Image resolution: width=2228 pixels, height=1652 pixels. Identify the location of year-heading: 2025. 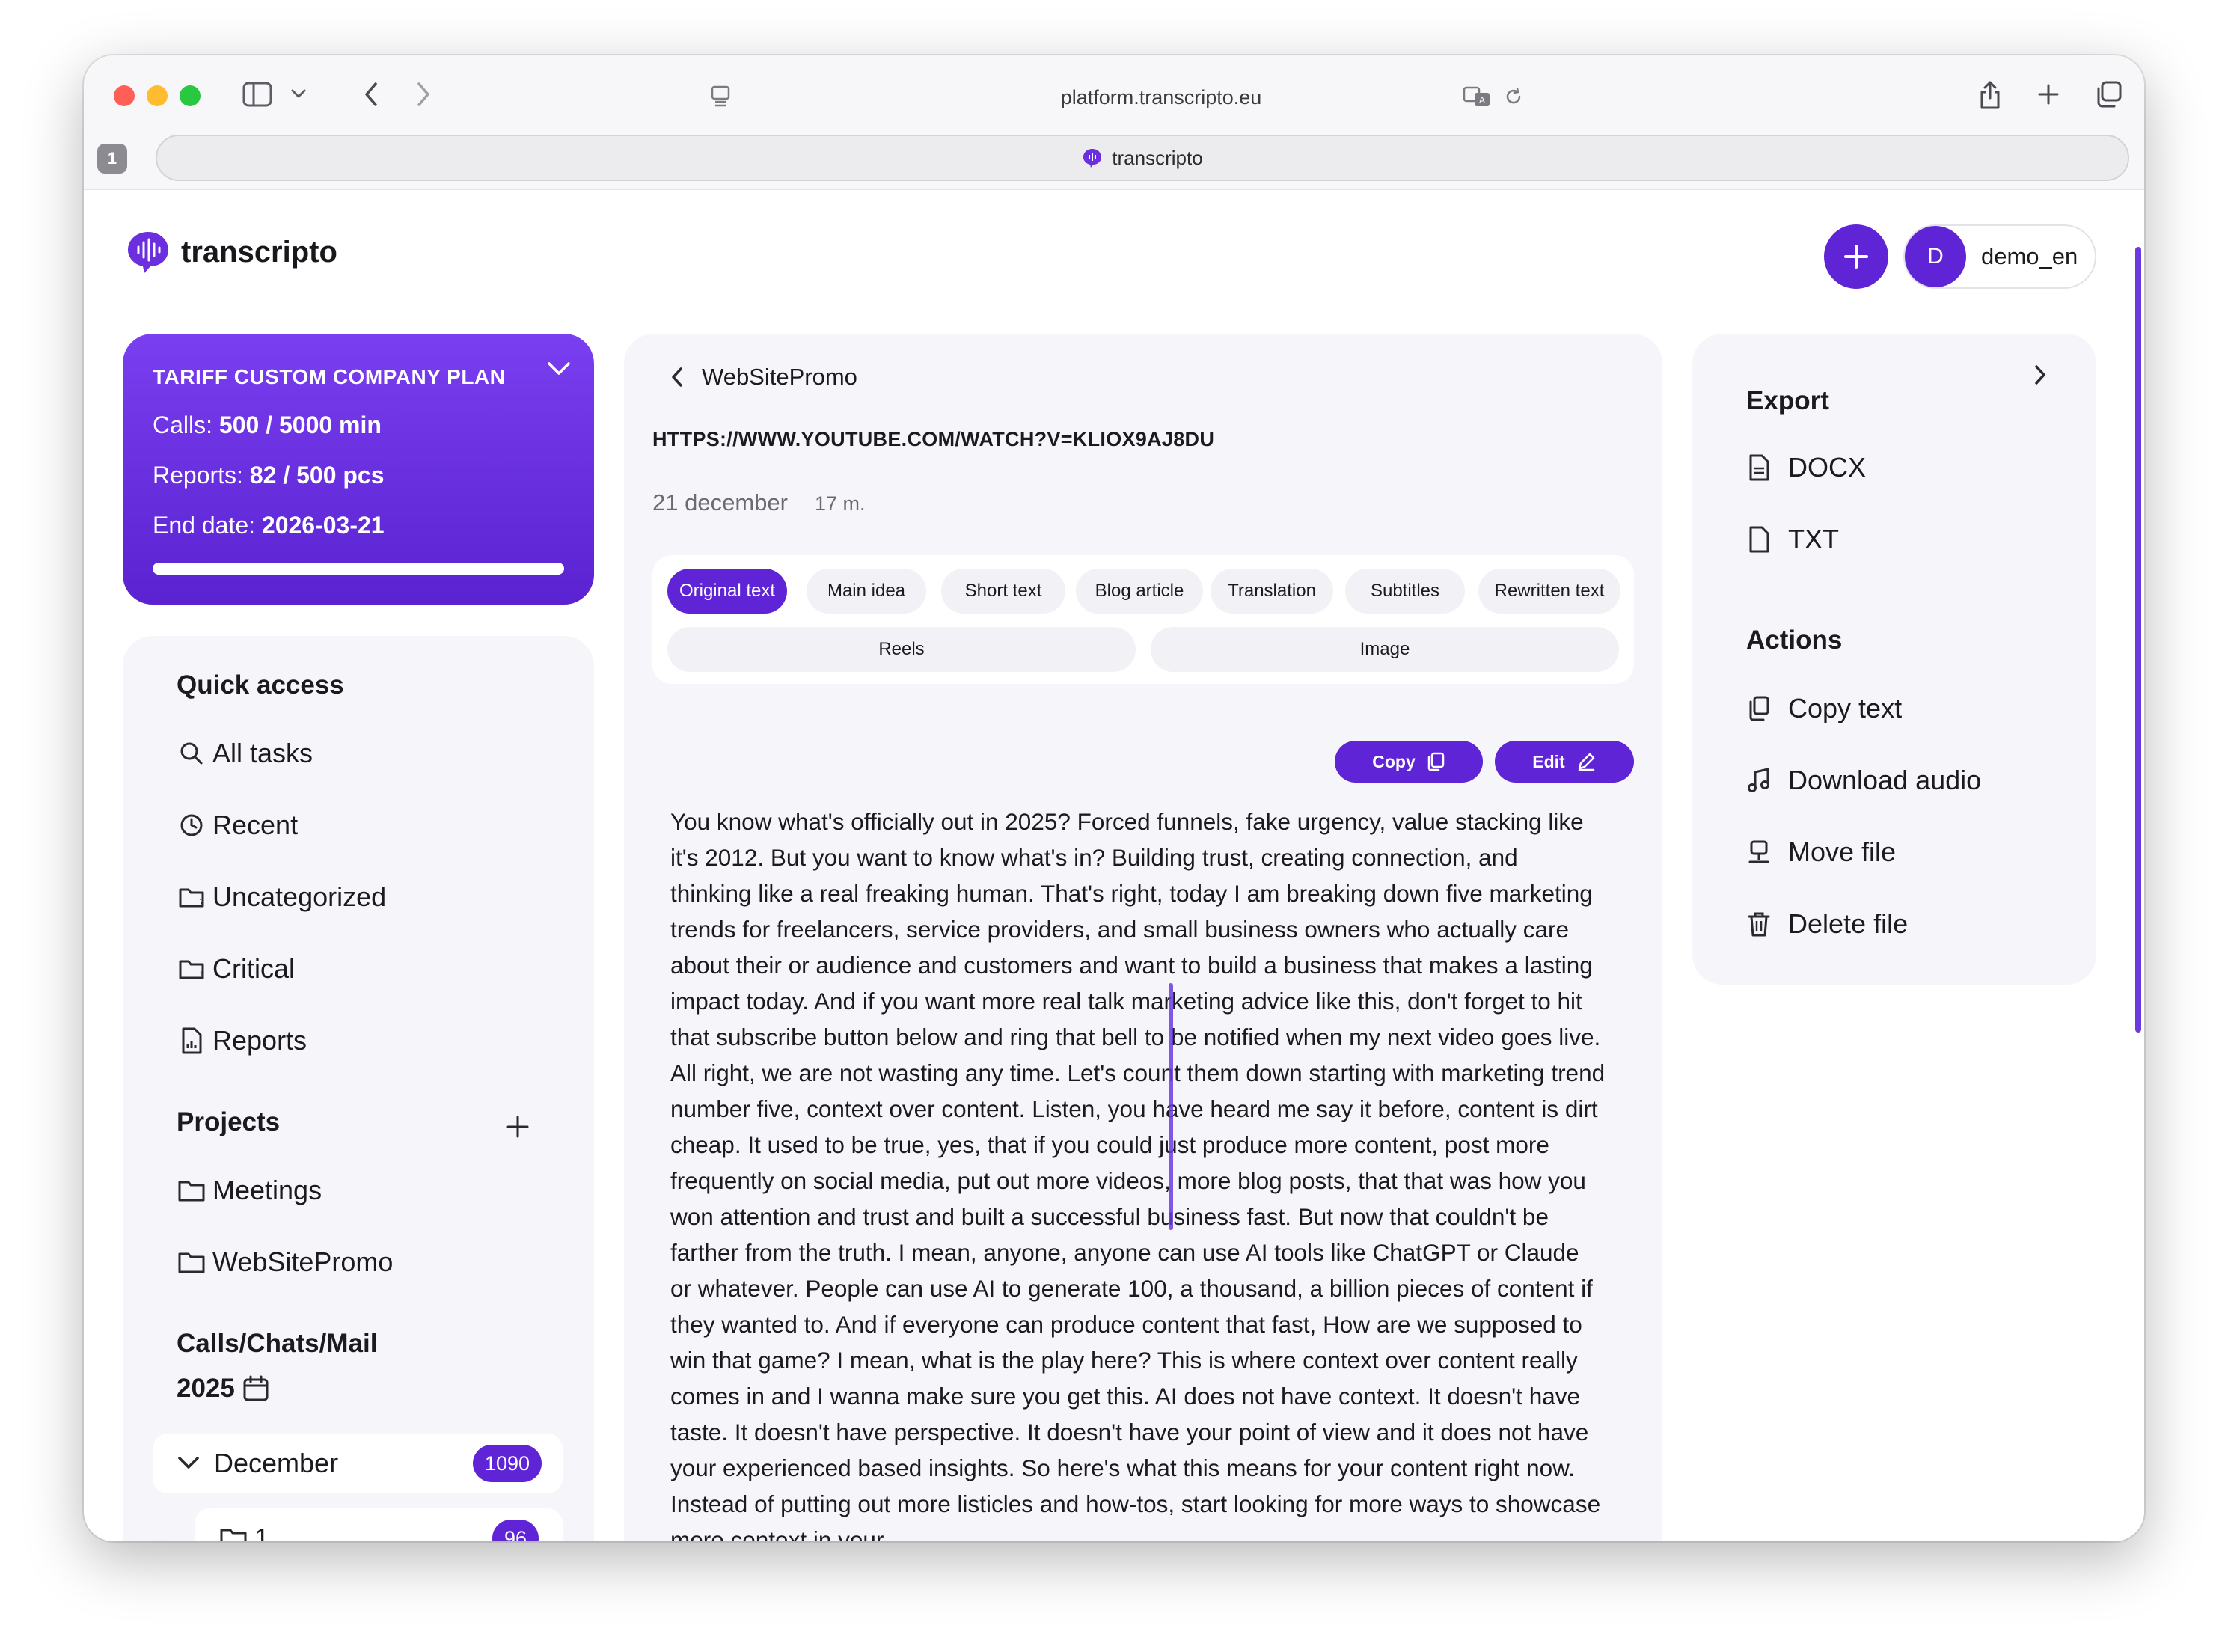
(224, 1389).